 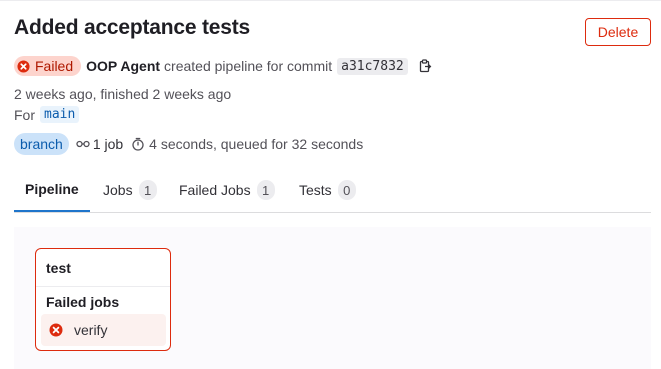 I want to click on author-link: OOP Agent, so click(x=123, y=66).